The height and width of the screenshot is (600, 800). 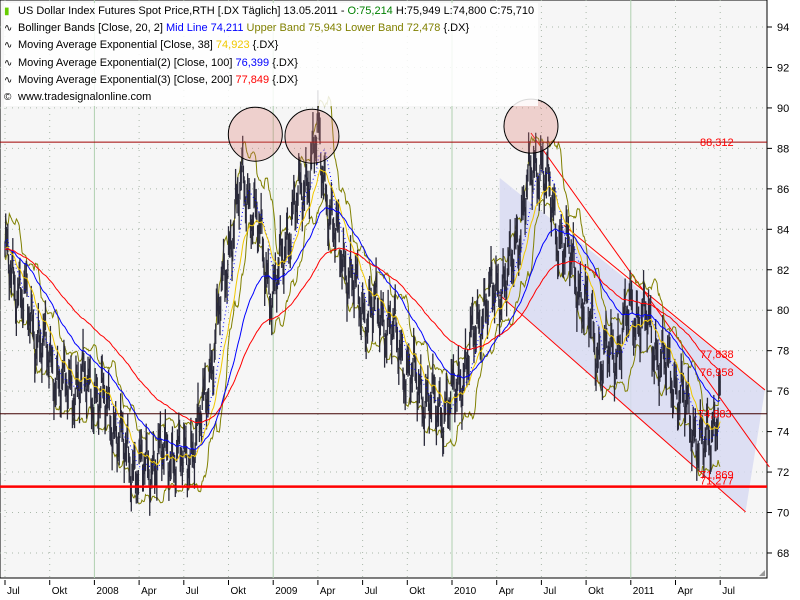 What do you see at coordinates (783, 433) in the screenshot?
I see `y-tick-label: 74` at bounding box center [783, 433].